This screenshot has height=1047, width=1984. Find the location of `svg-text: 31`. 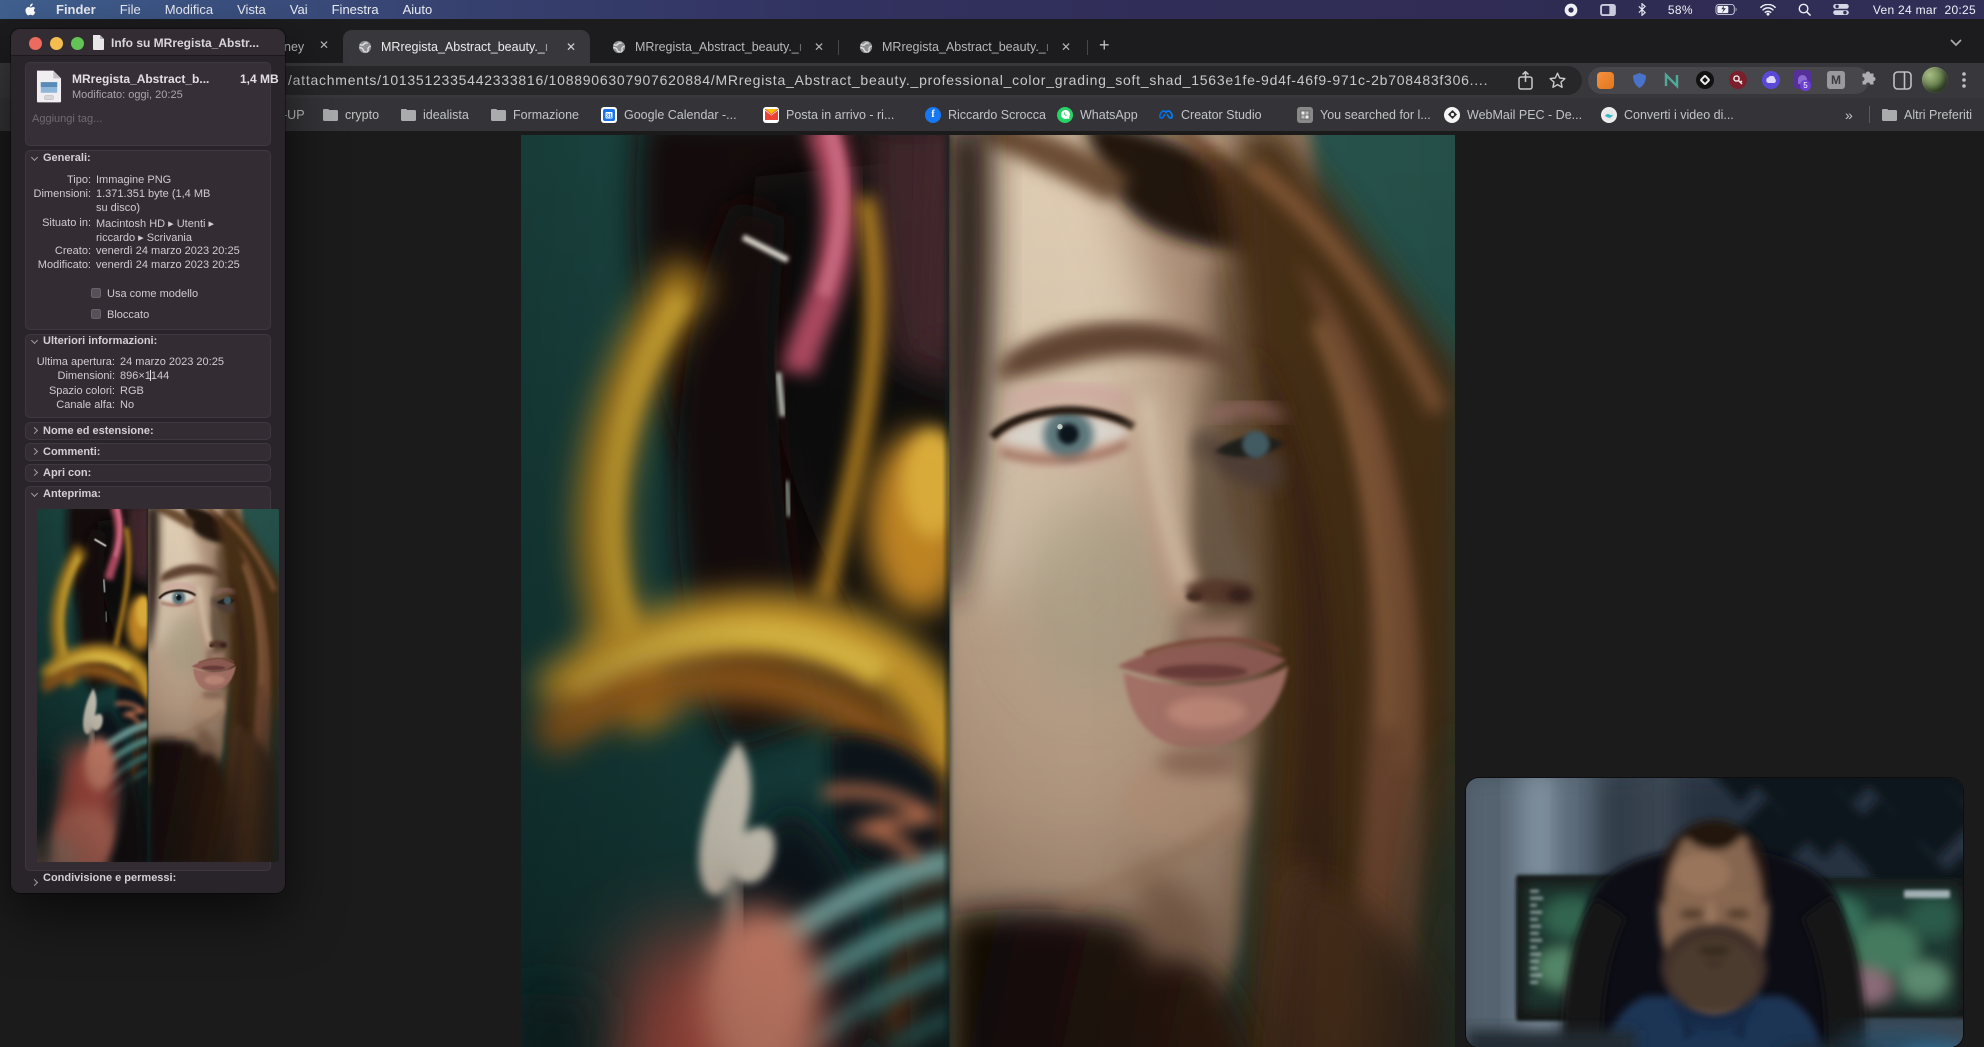

svg-text: 31 is located at coordinates (609, 116).